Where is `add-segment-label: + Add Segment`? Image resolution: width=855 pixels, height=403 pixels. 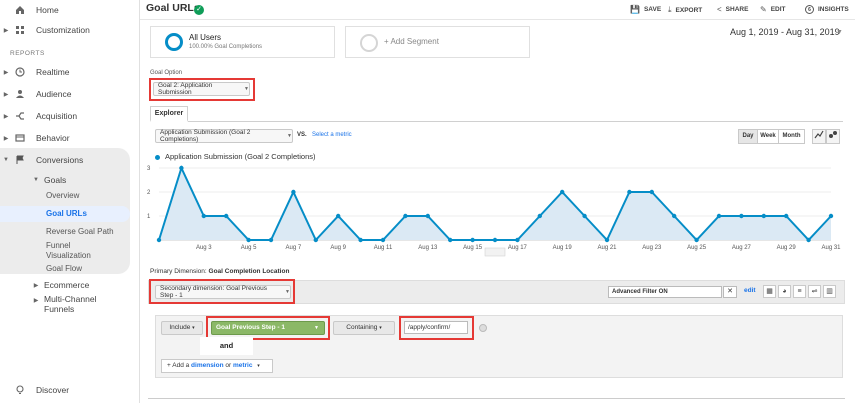 add-segment-label: + Add Segment is located at coordinates (411, 41).